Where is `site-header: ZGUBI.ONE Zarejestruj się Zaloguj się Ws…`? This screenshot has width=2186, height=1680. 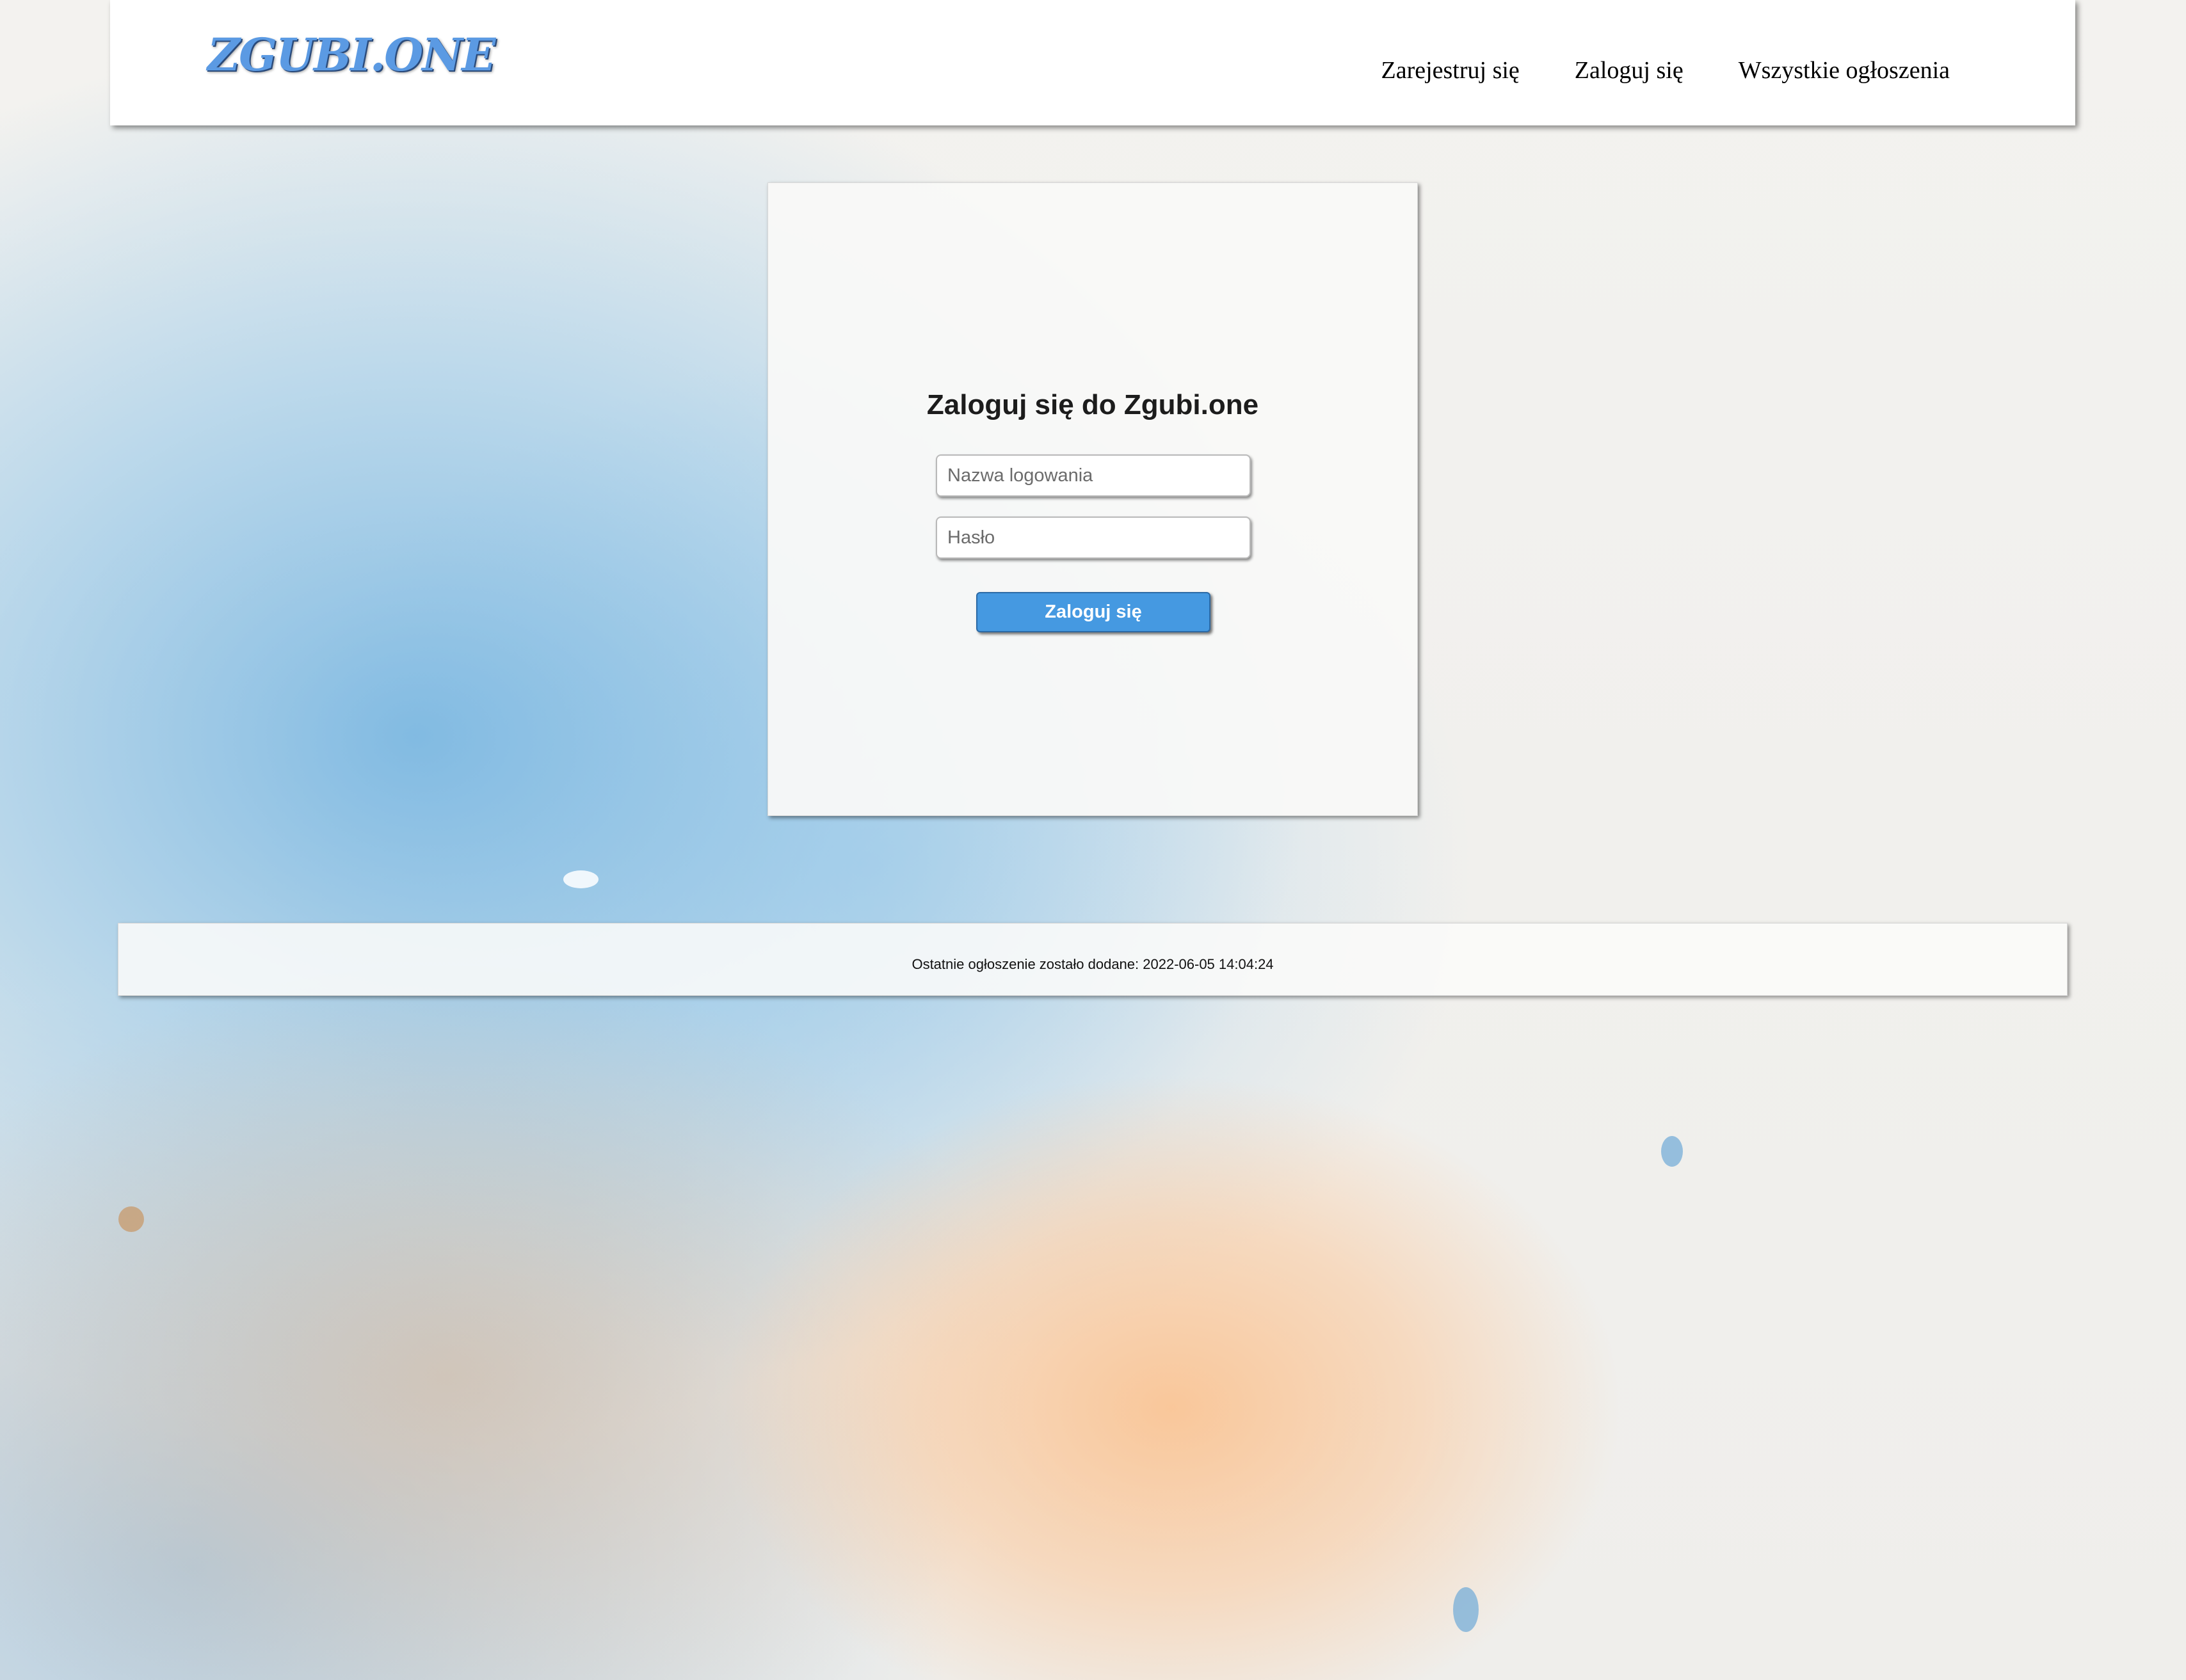 site-header: ZGUBI.ONE Zarejestruj się Zaloguj się Ws… is located at coordinates (1093, 62).